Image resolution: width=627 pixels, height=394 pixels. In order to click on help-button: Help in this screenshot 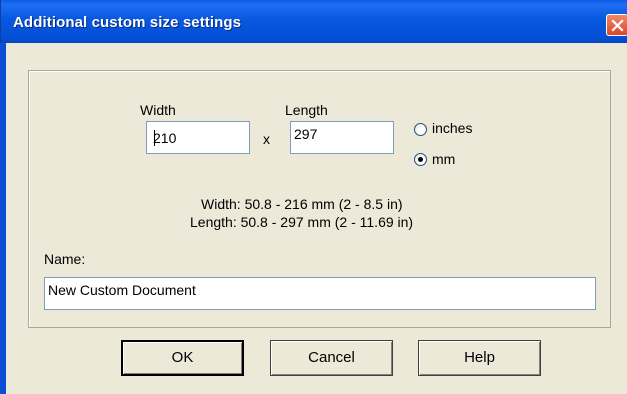, I will do `click(479, 358)`.